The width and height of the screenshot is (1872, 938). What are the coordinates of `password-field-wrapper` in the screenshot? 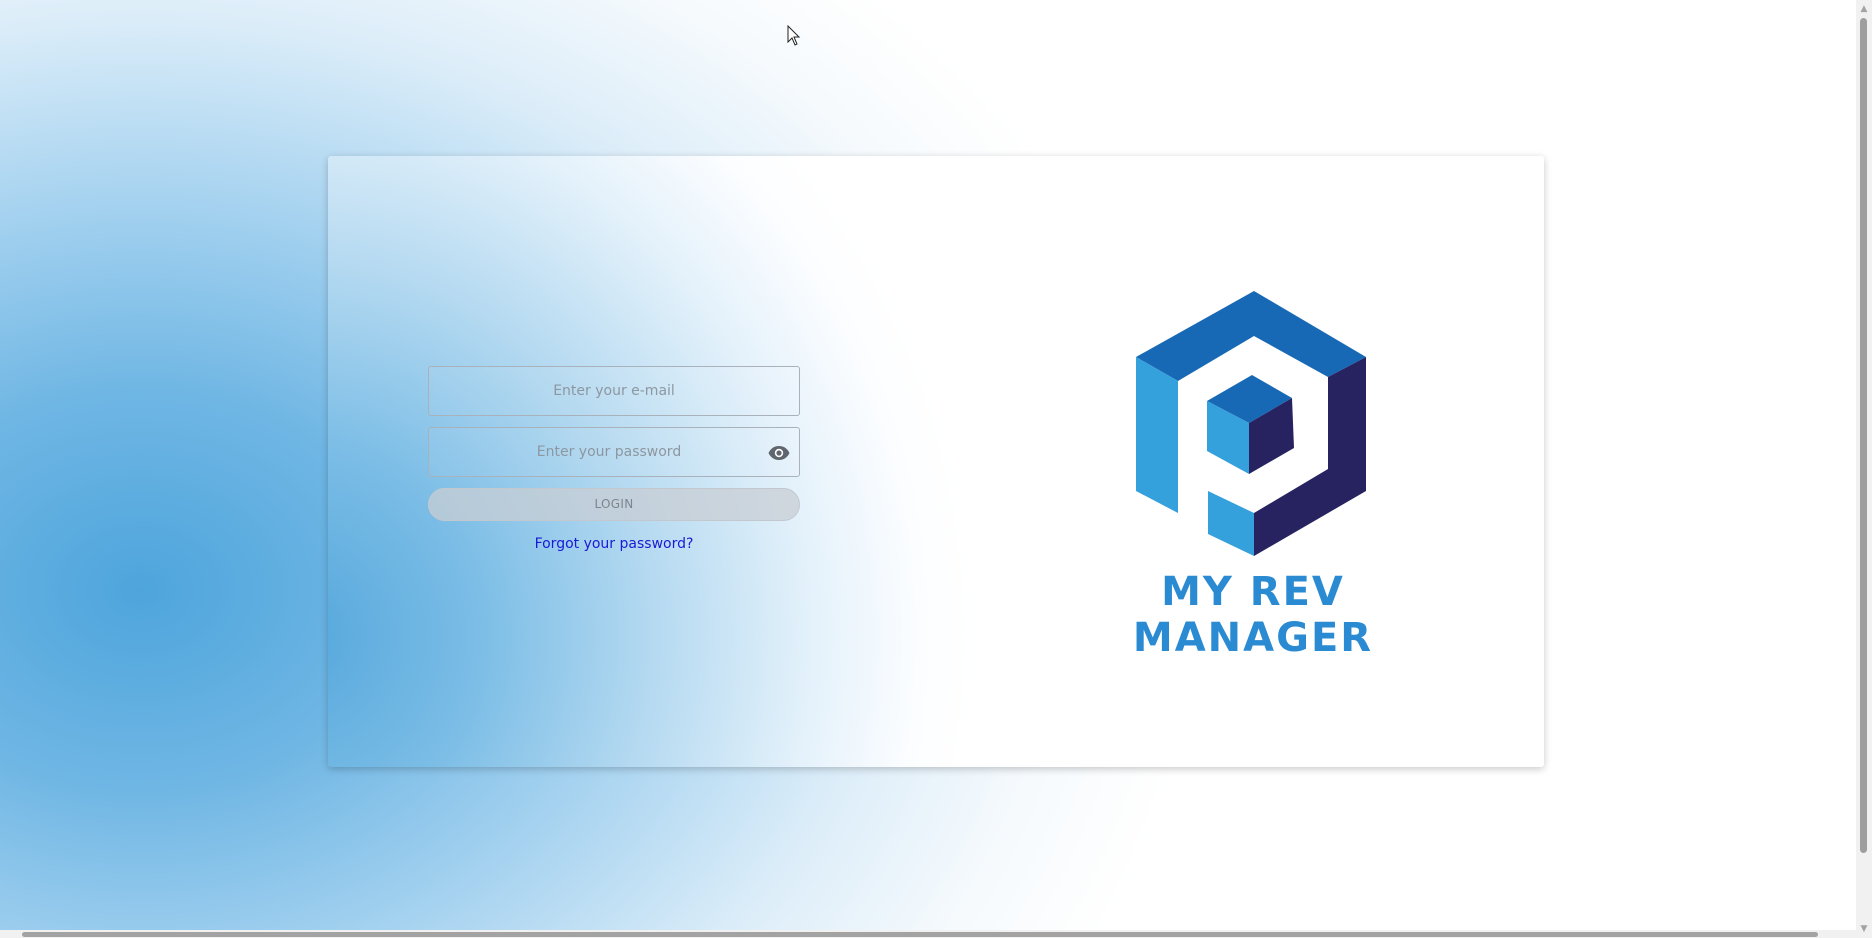 It's located at (614, 452).